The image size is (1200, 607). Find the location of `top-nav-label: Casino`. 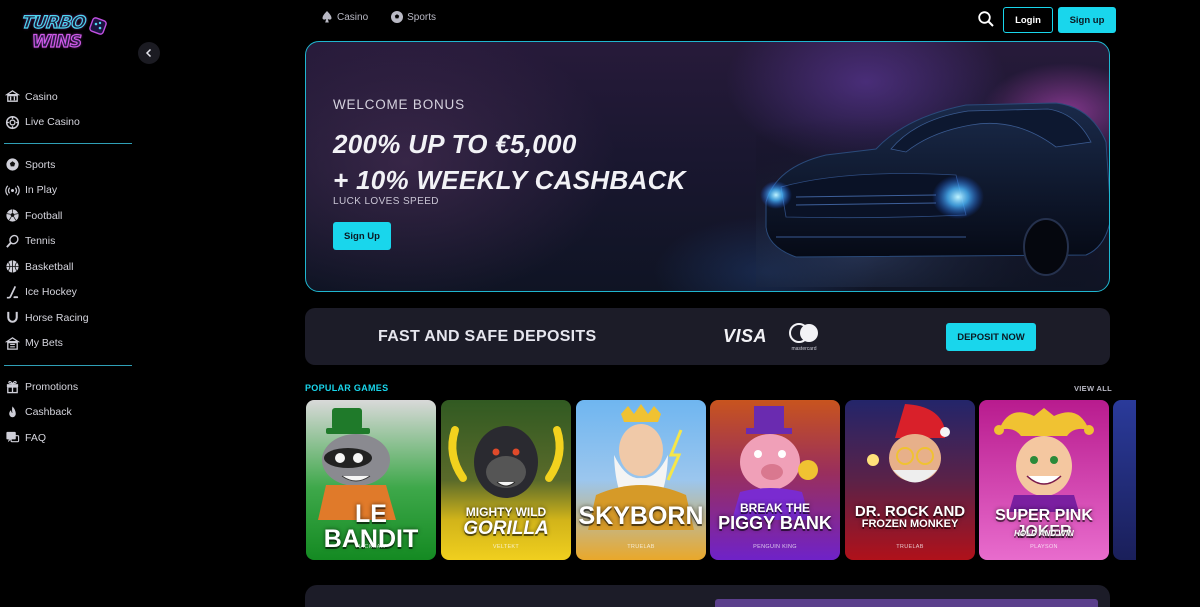

top-nav-label: Casino is located at coordinates (353, 17).